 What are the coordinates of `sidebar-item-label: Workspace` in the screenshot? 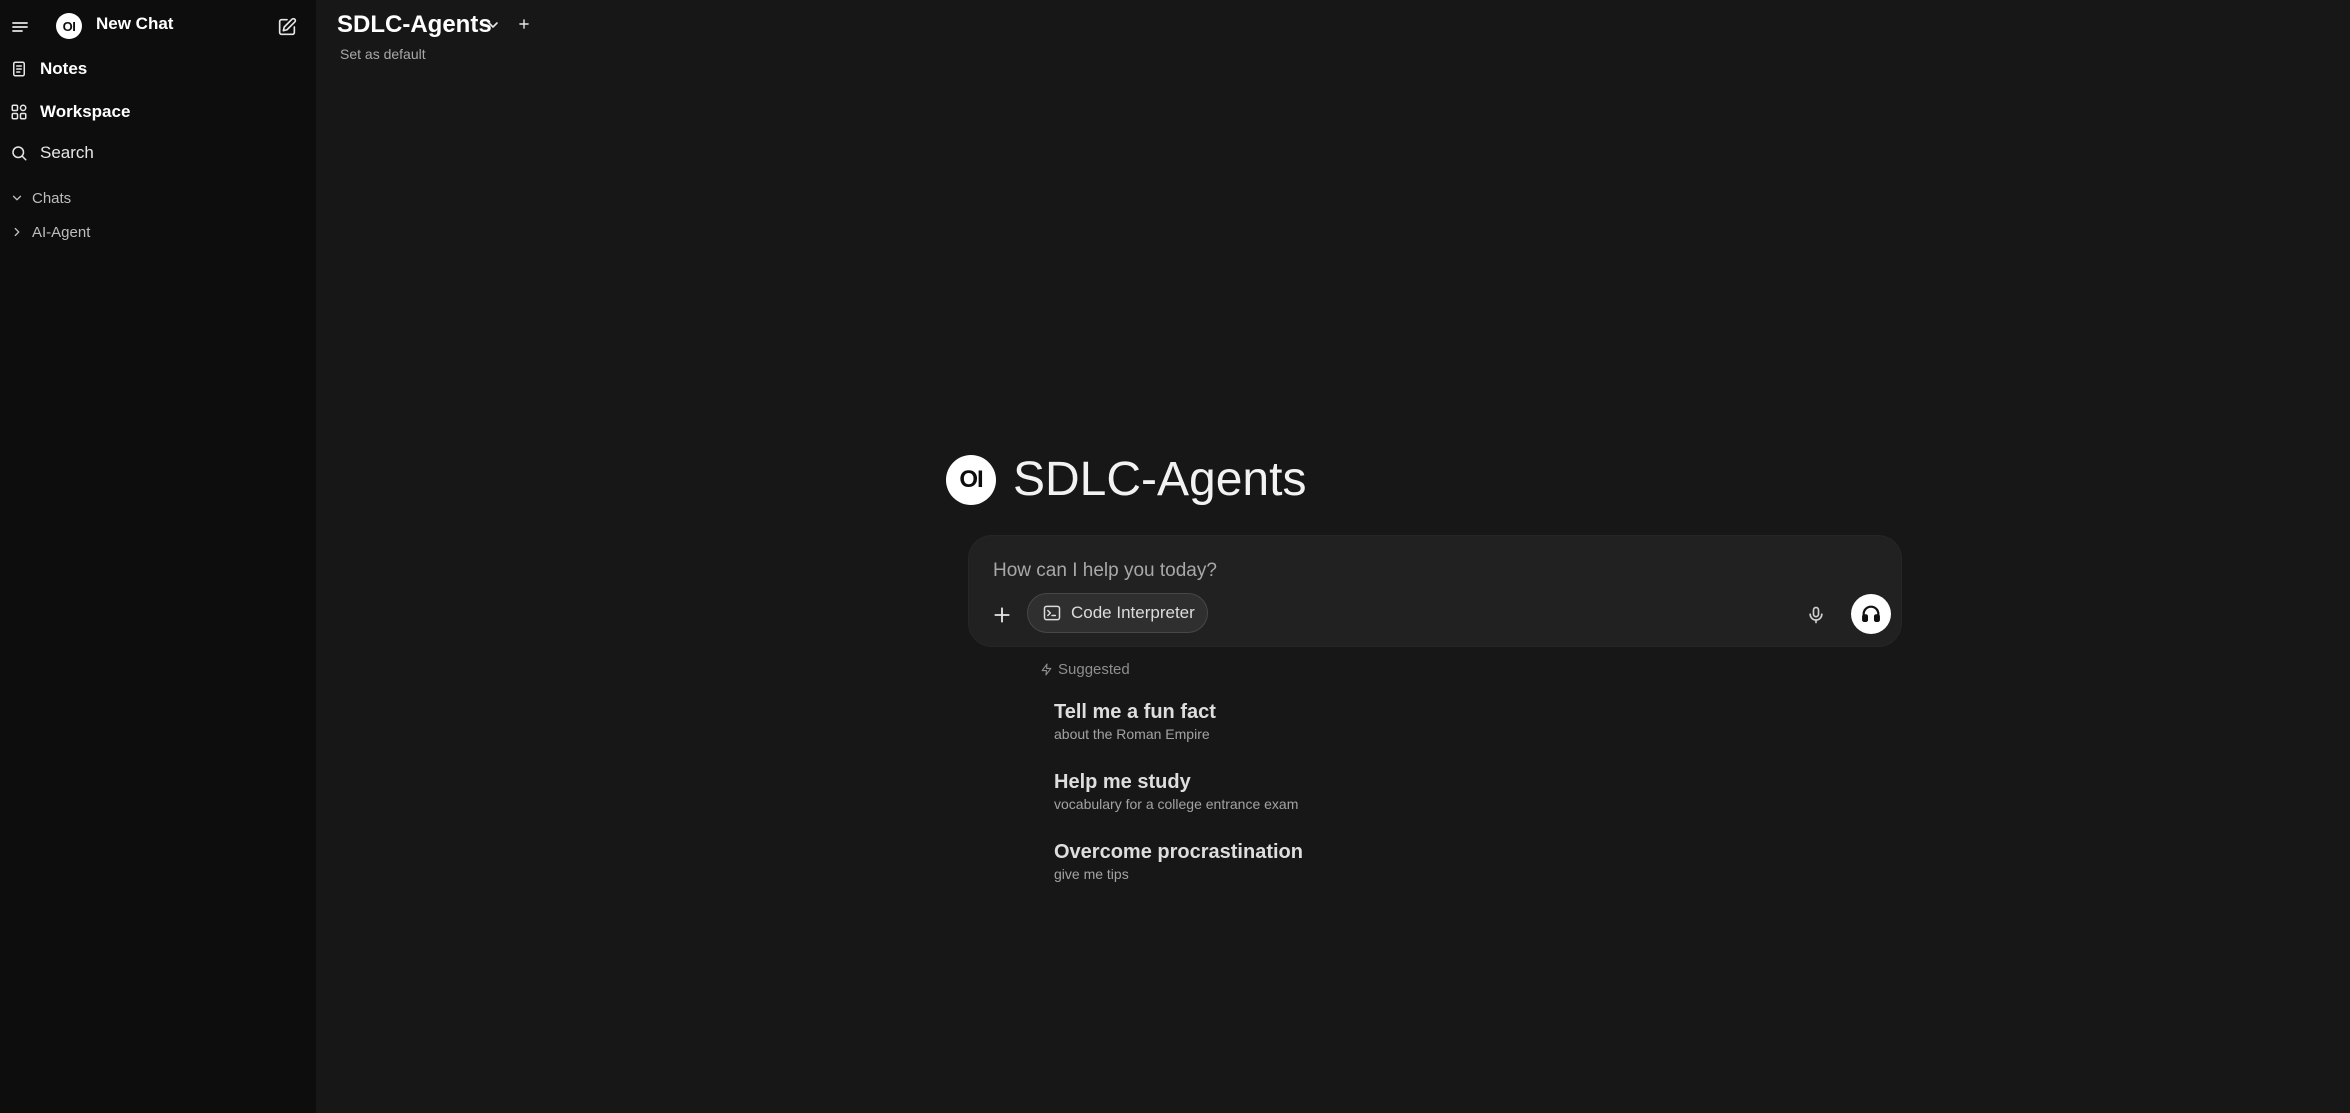 It's located at (85, 111).